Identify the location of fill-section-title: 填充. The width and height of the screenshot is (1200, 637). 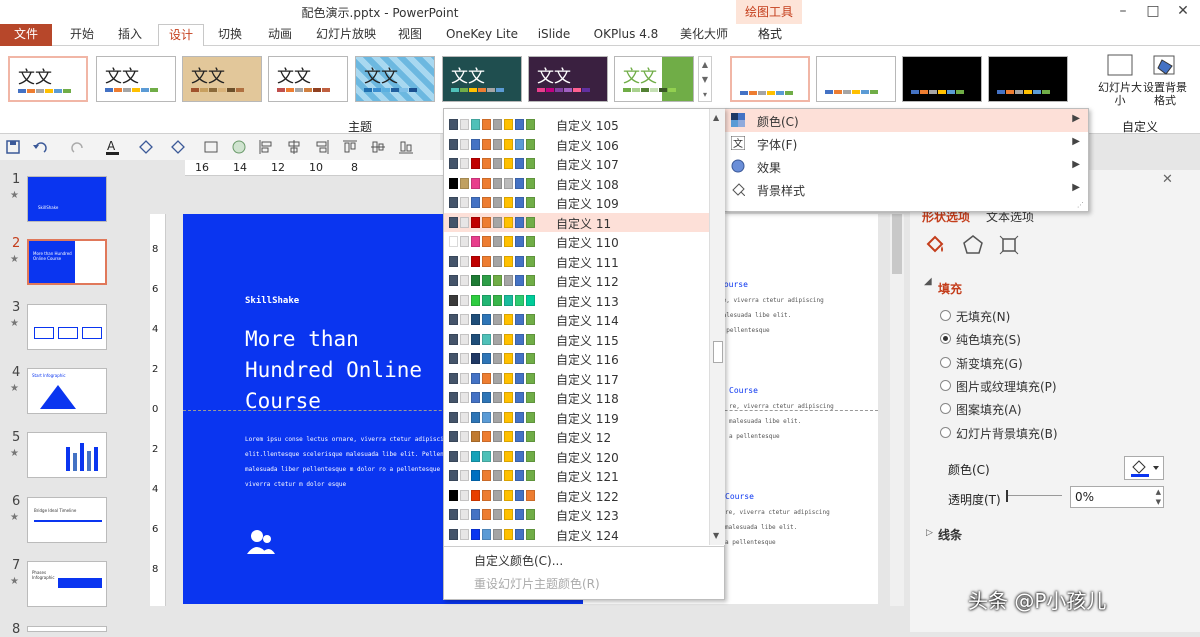
(950, 288).